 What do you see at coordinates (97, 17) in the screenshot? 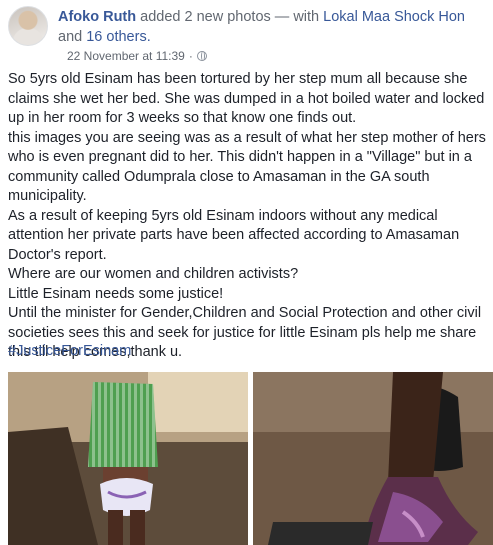
I see `author-name-link: Afoko Ruth` at bounding box center [97, 17].